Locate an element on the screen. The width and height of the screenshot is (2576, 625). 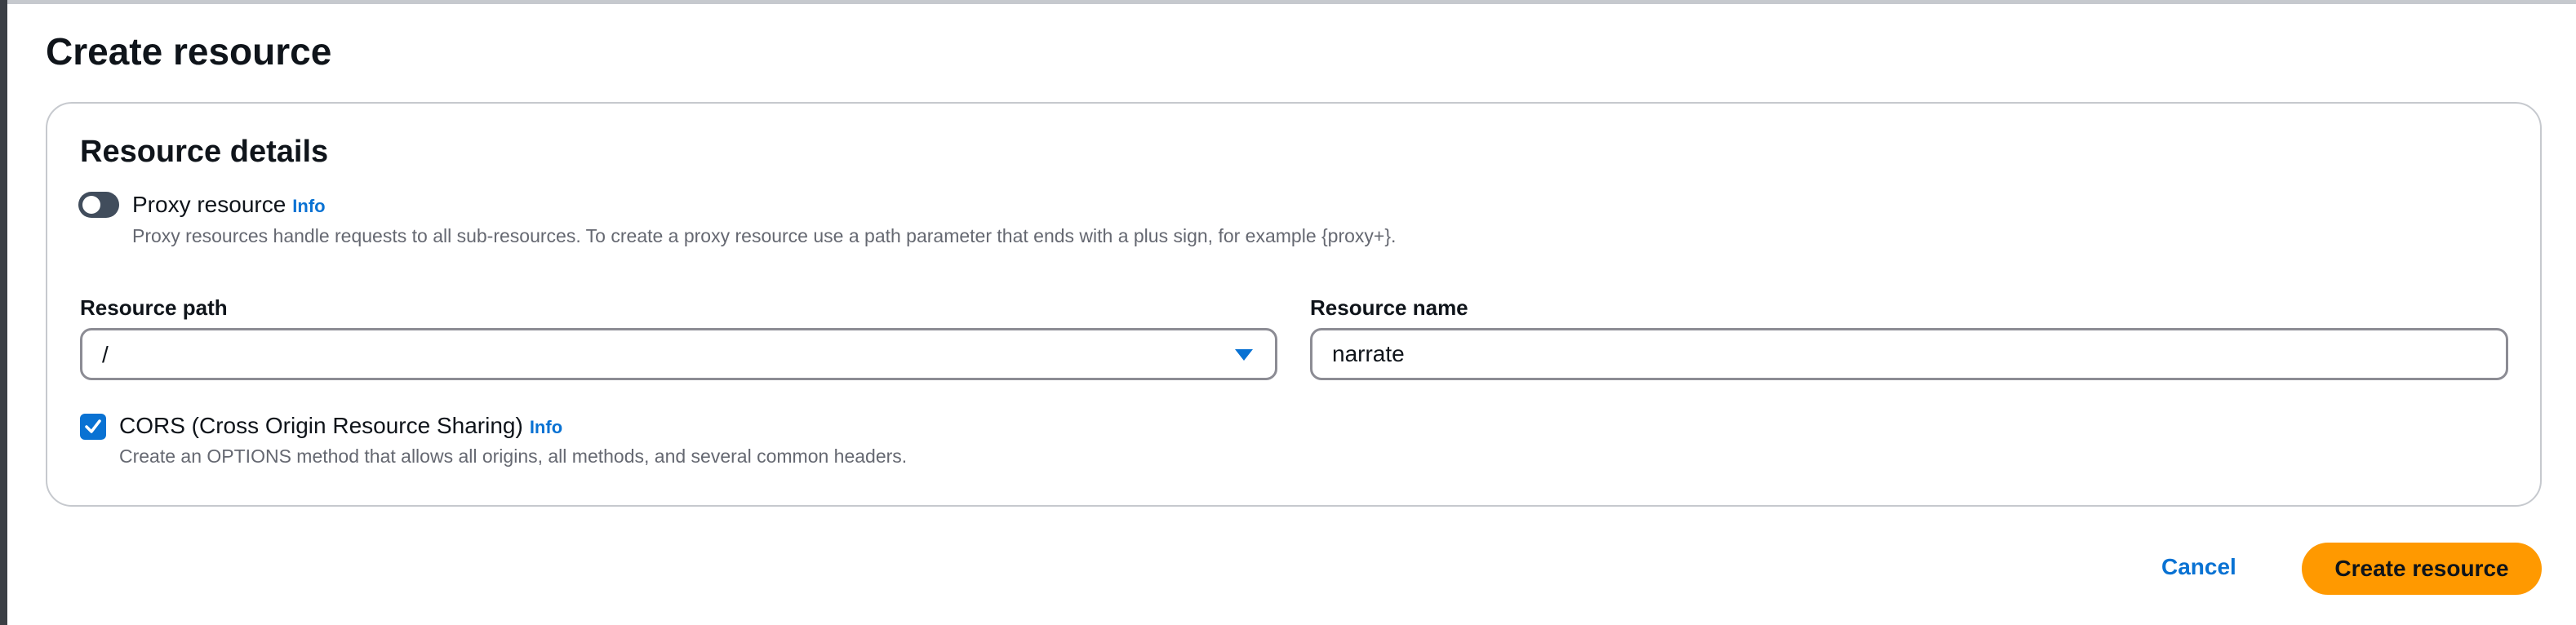
top-divider is located at coordinates (1291, 2).